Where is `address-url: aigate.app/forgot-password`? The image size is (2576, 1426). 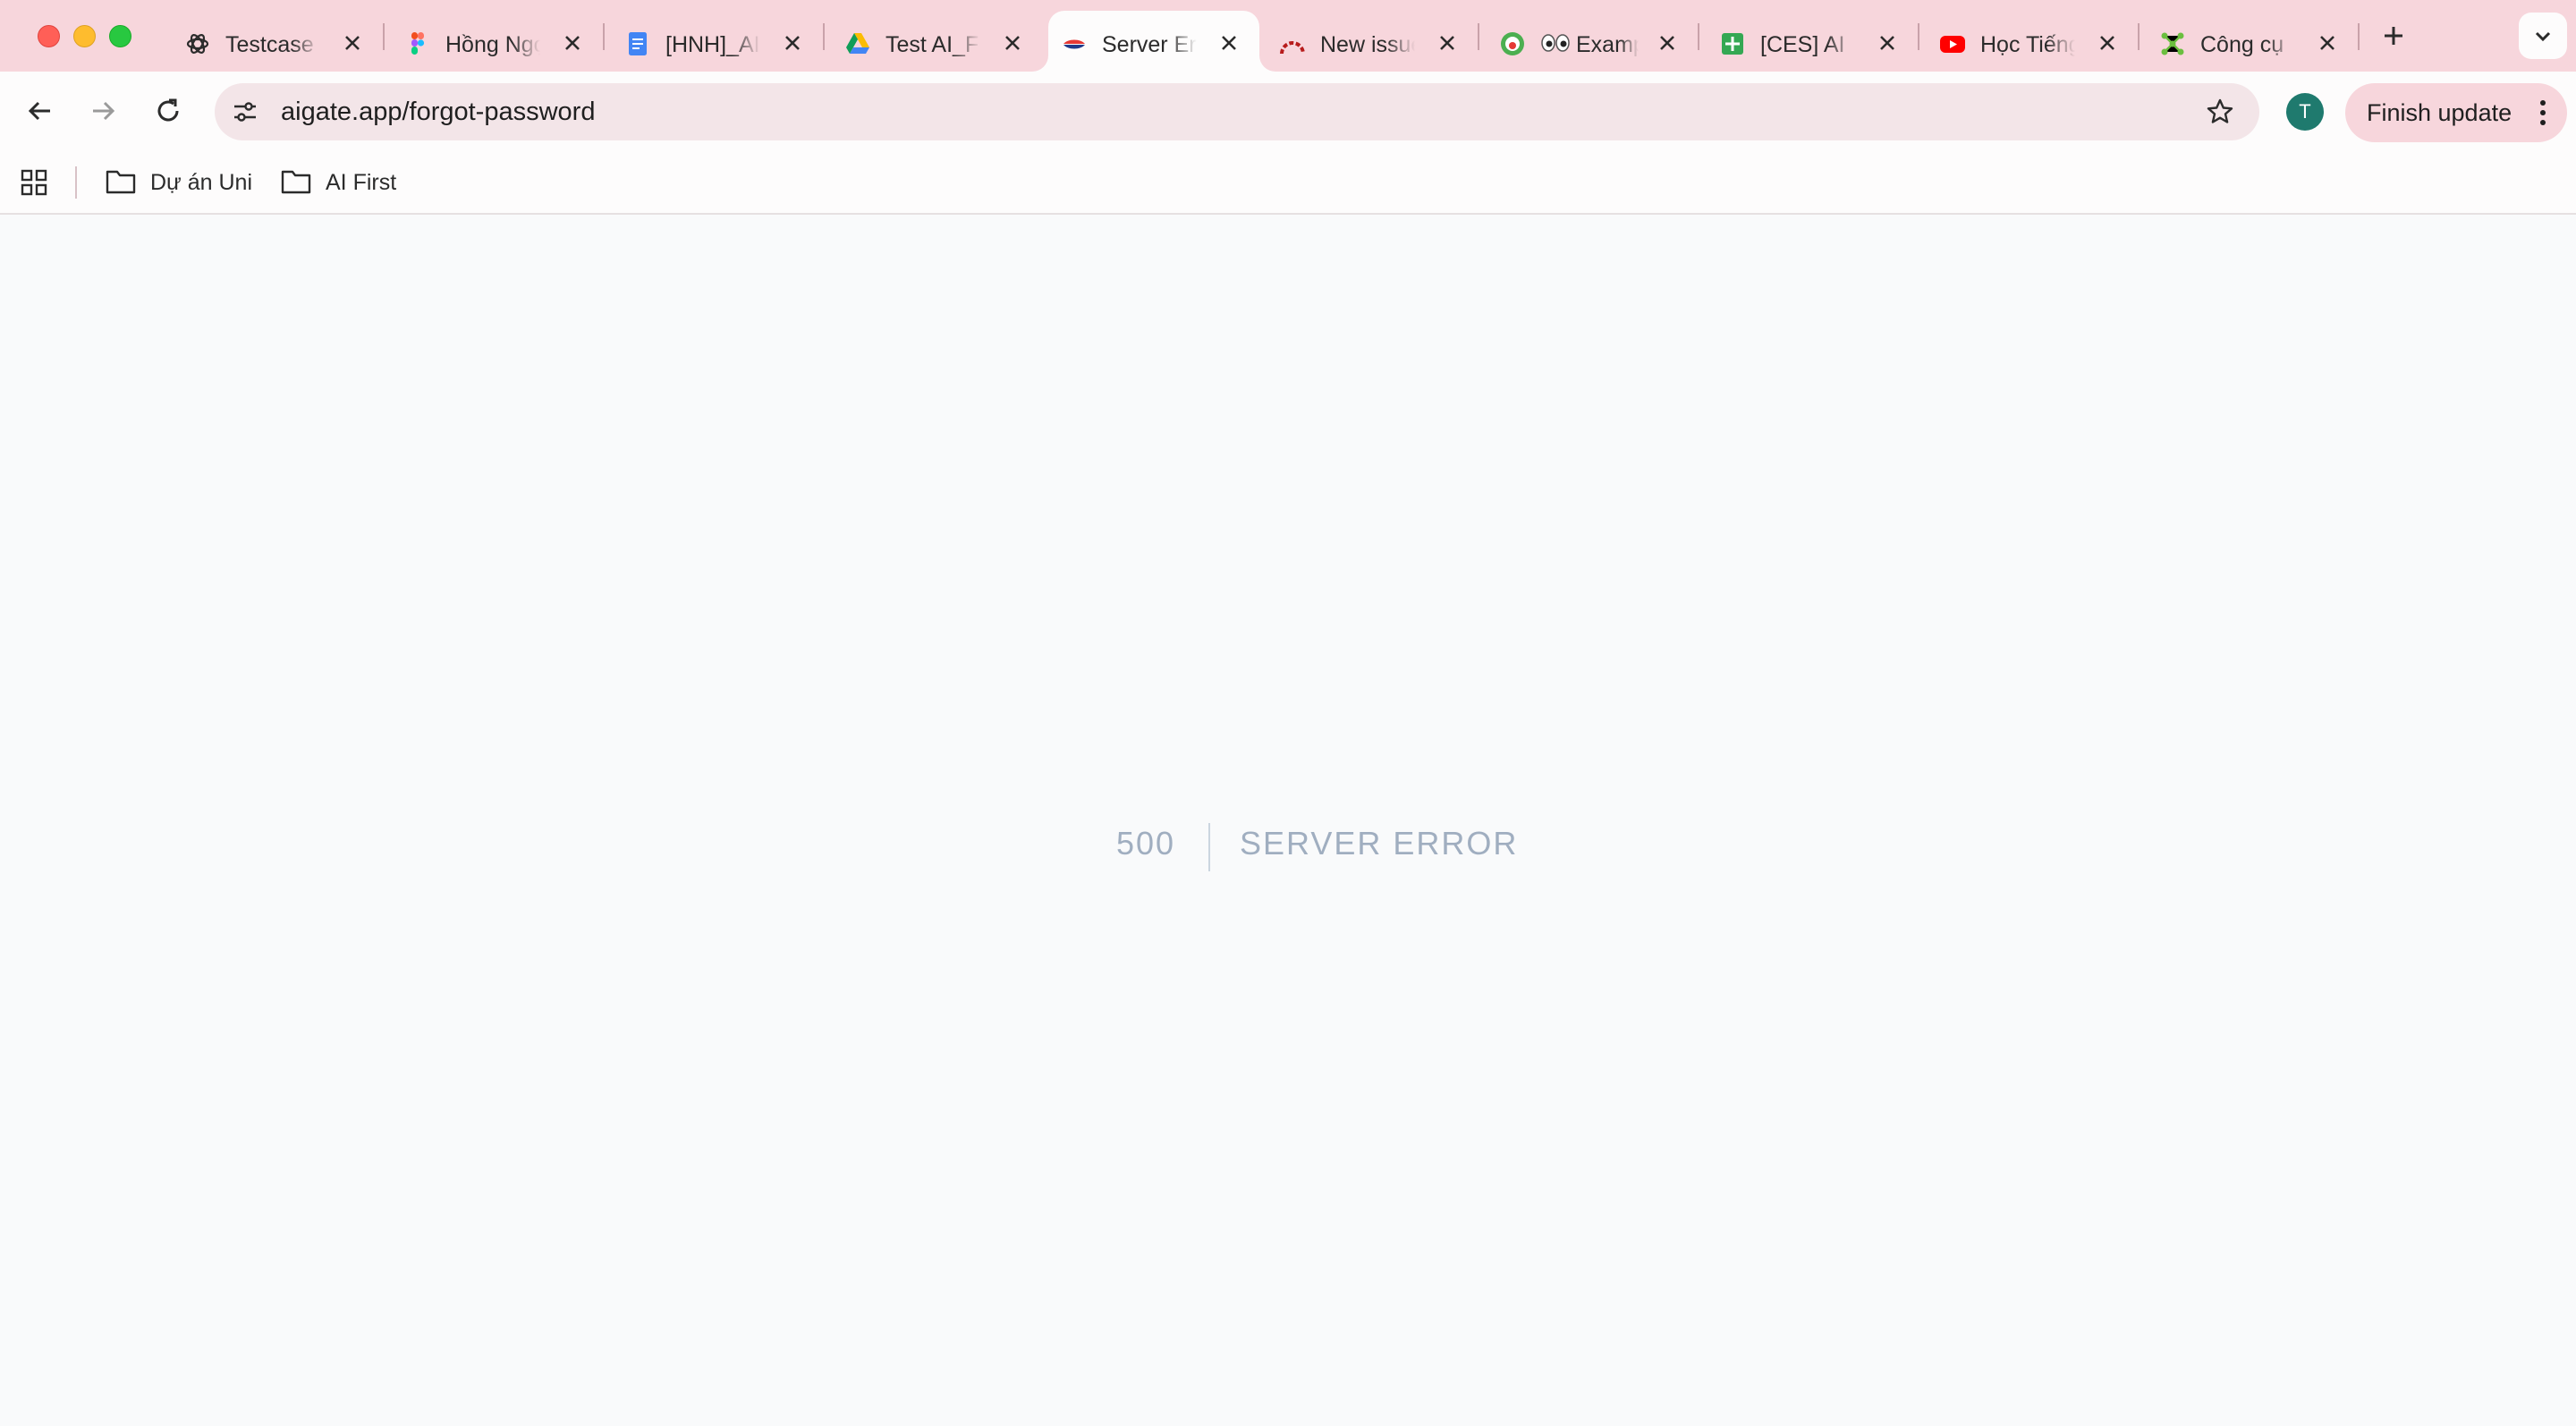
address-url: aigate.app/forgot-password is located at coordinates (438, 112).